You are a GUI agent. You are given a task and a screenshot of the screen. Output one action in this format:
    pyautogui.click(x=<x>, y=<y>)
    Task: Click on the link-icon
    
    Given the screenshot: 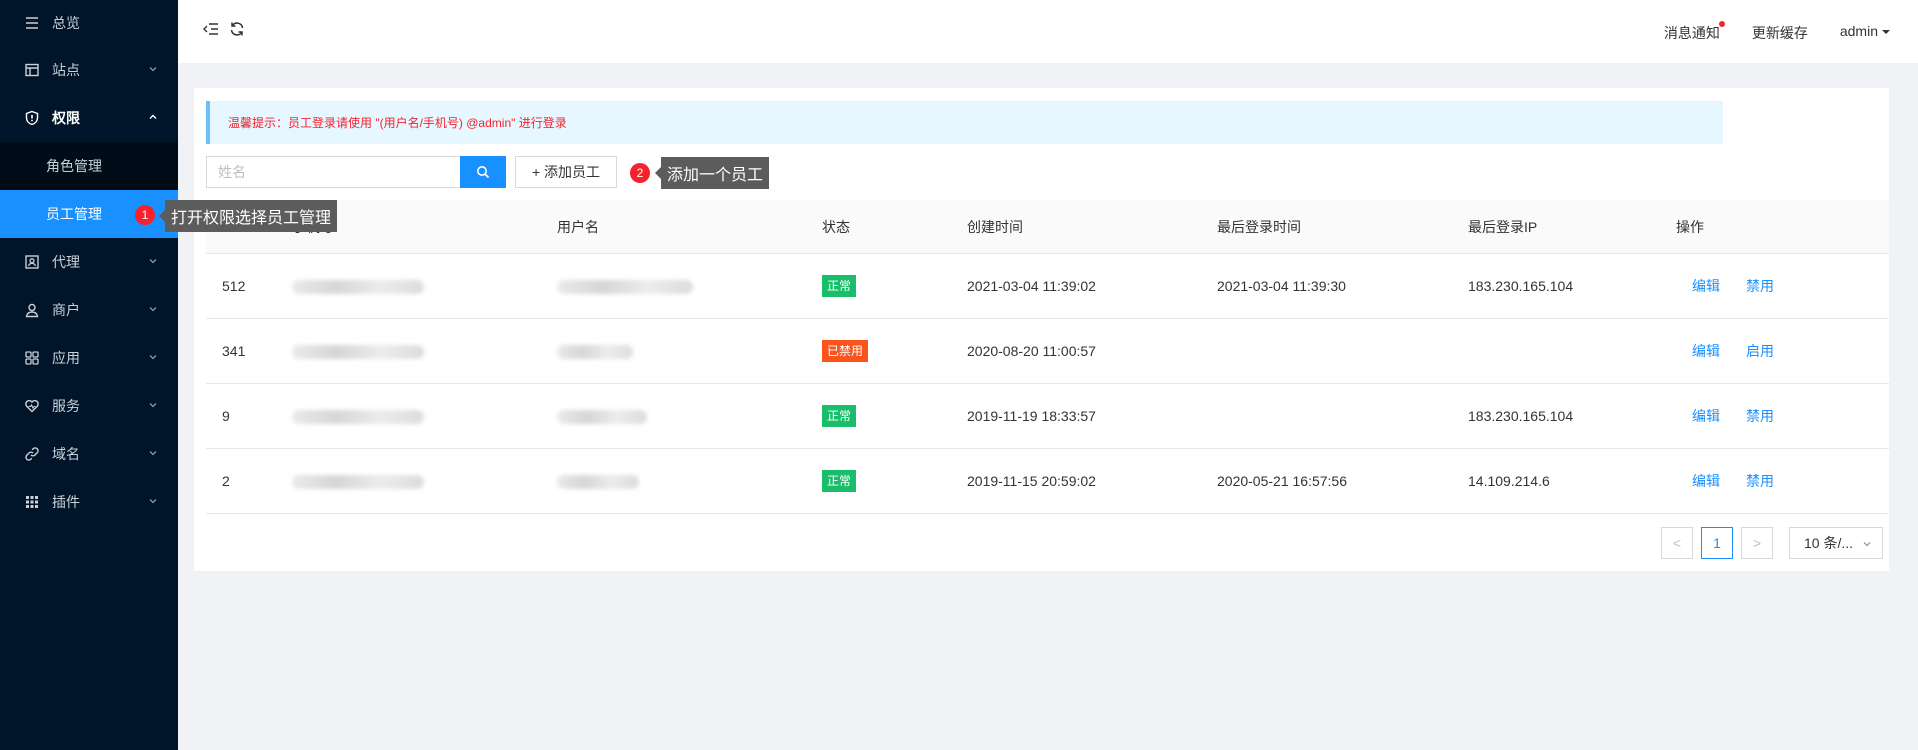 What is the action you would take?
    pyautogui.click(x=32, y=454)
    